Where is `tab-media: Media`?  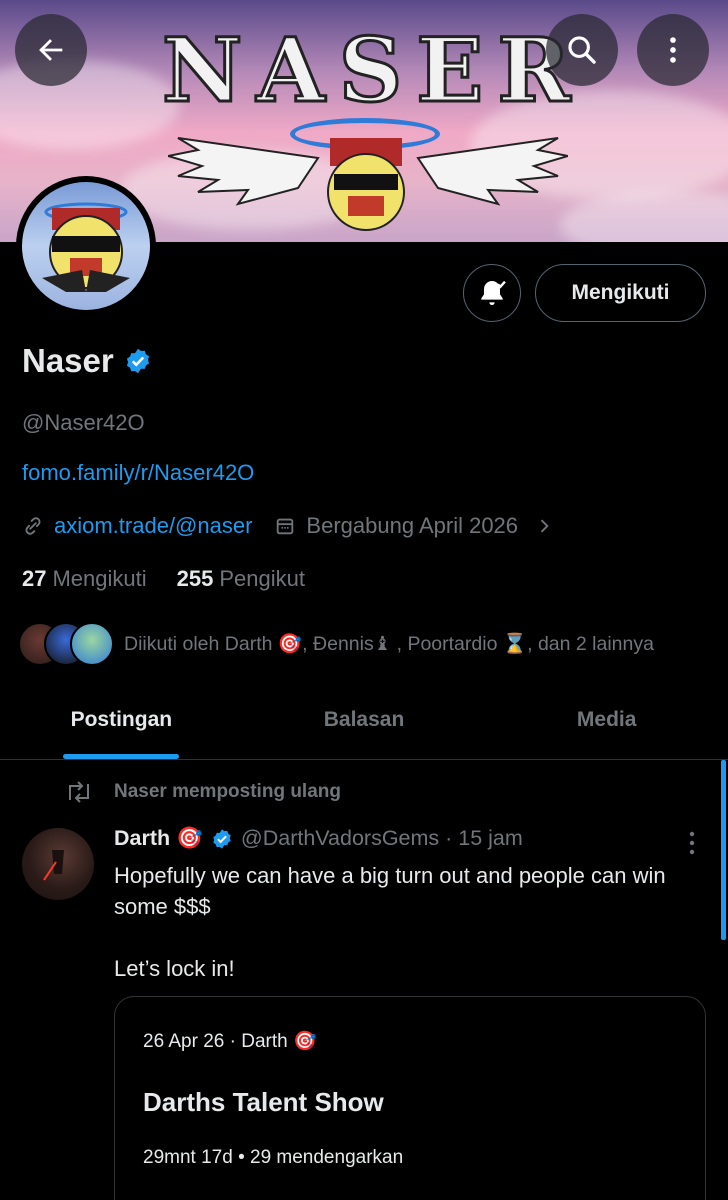 tab-media: Media is located at coordinates (606, 724).